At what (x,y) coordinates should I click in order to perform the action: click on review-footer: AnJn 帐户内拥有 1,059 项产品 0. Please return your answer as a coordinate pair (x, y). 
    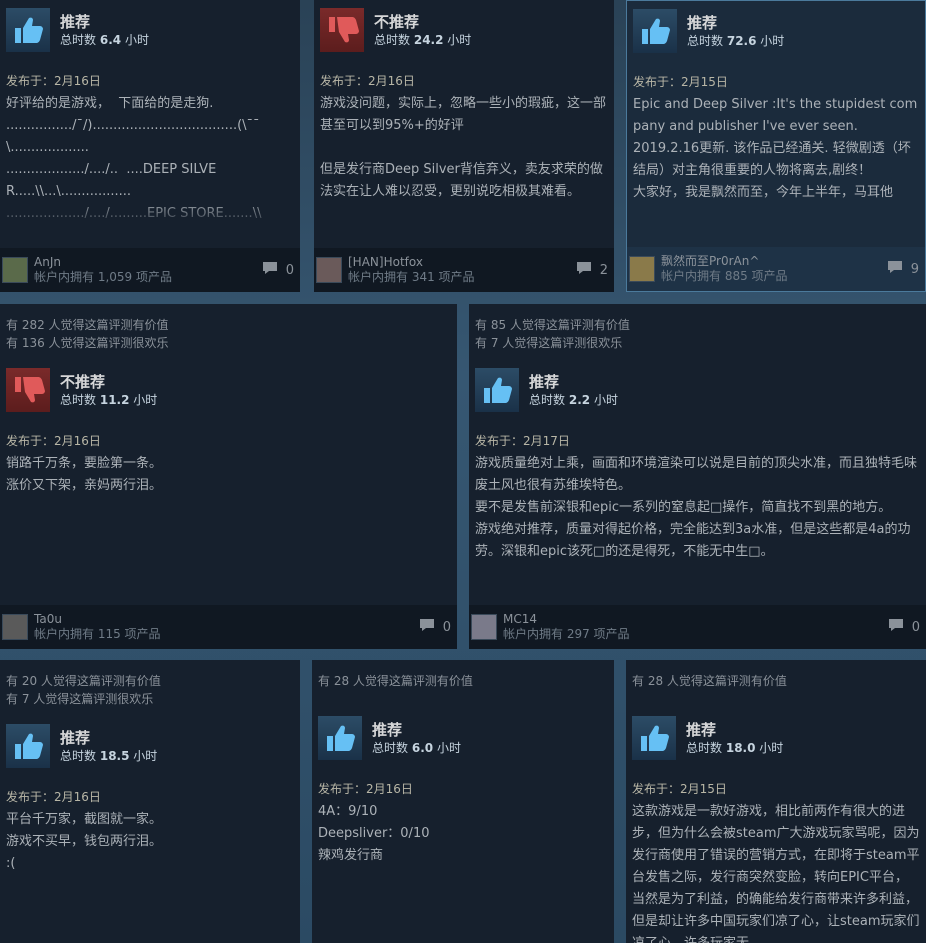
    Looking at the image, I should click on (150, 270).